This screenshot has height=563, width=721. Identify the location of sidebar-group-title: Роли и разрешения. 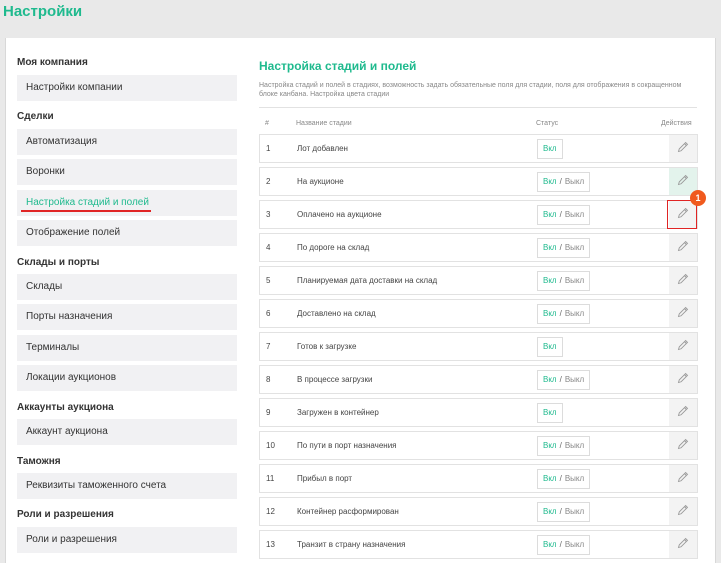
(65, 514).